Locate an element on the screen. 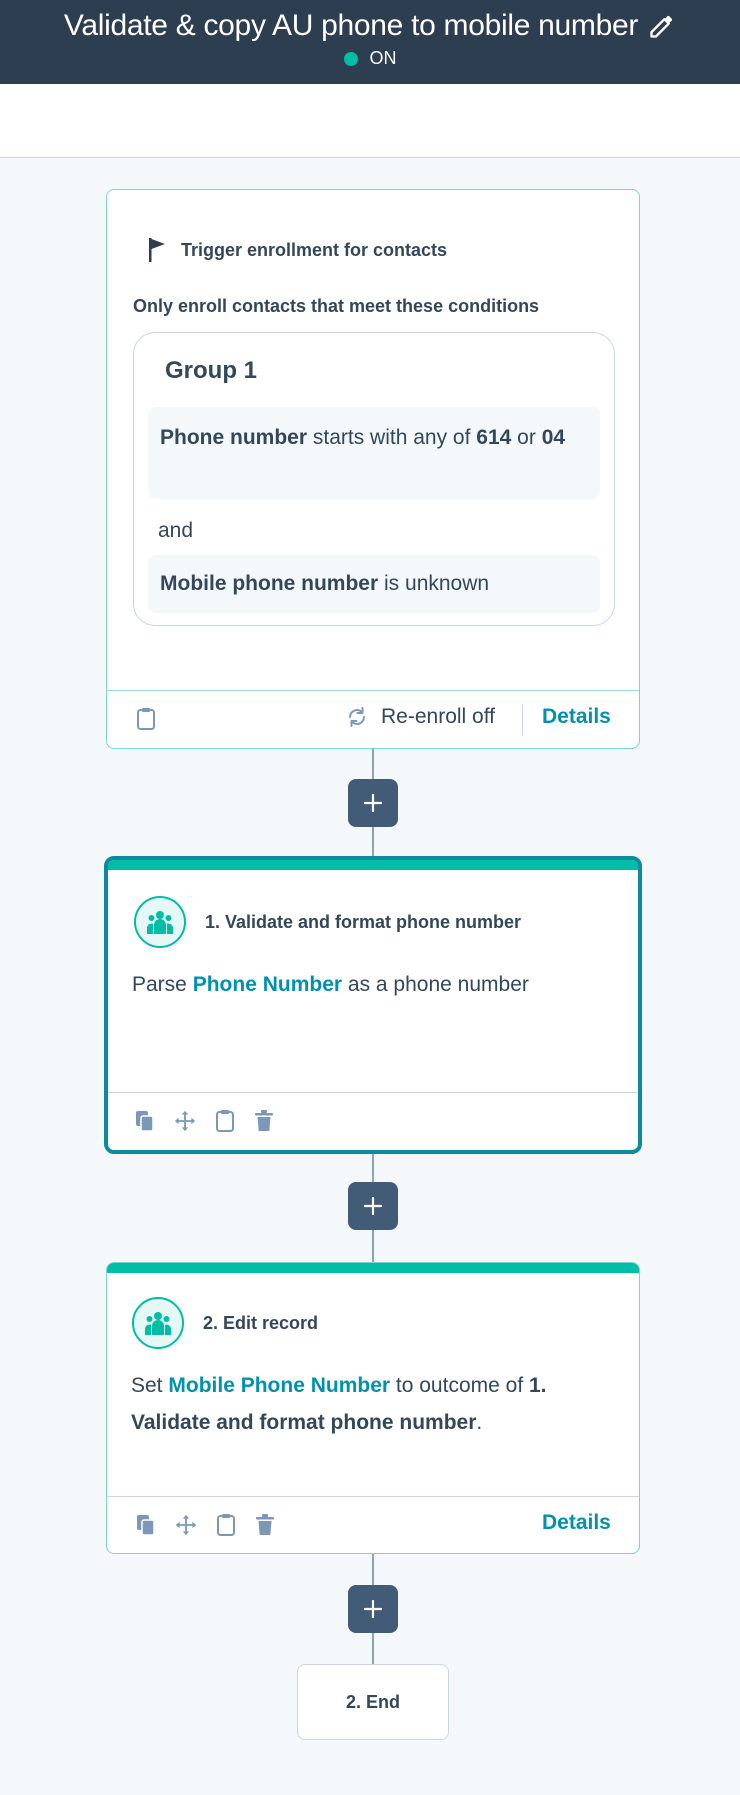  condition-joiner: or is located at coordinates (526, 437).